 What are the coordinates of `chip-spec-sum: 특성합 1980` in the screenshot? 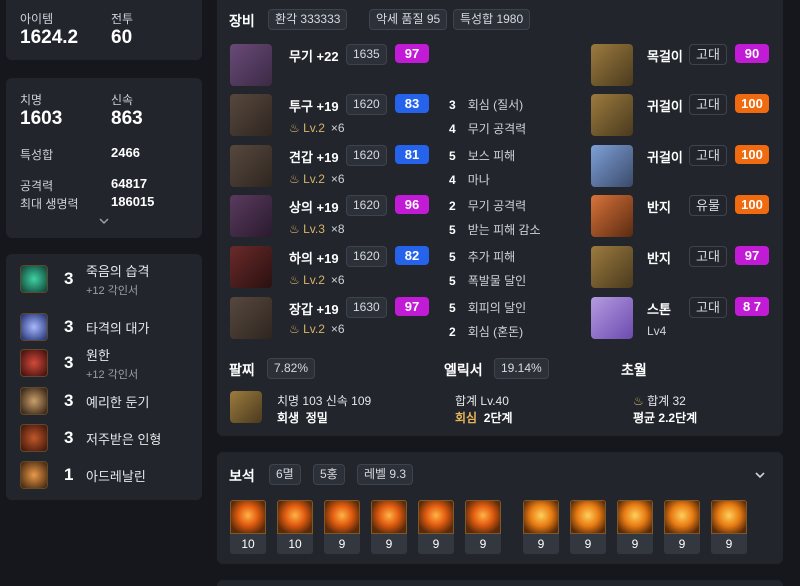 It's located at (492, 19).